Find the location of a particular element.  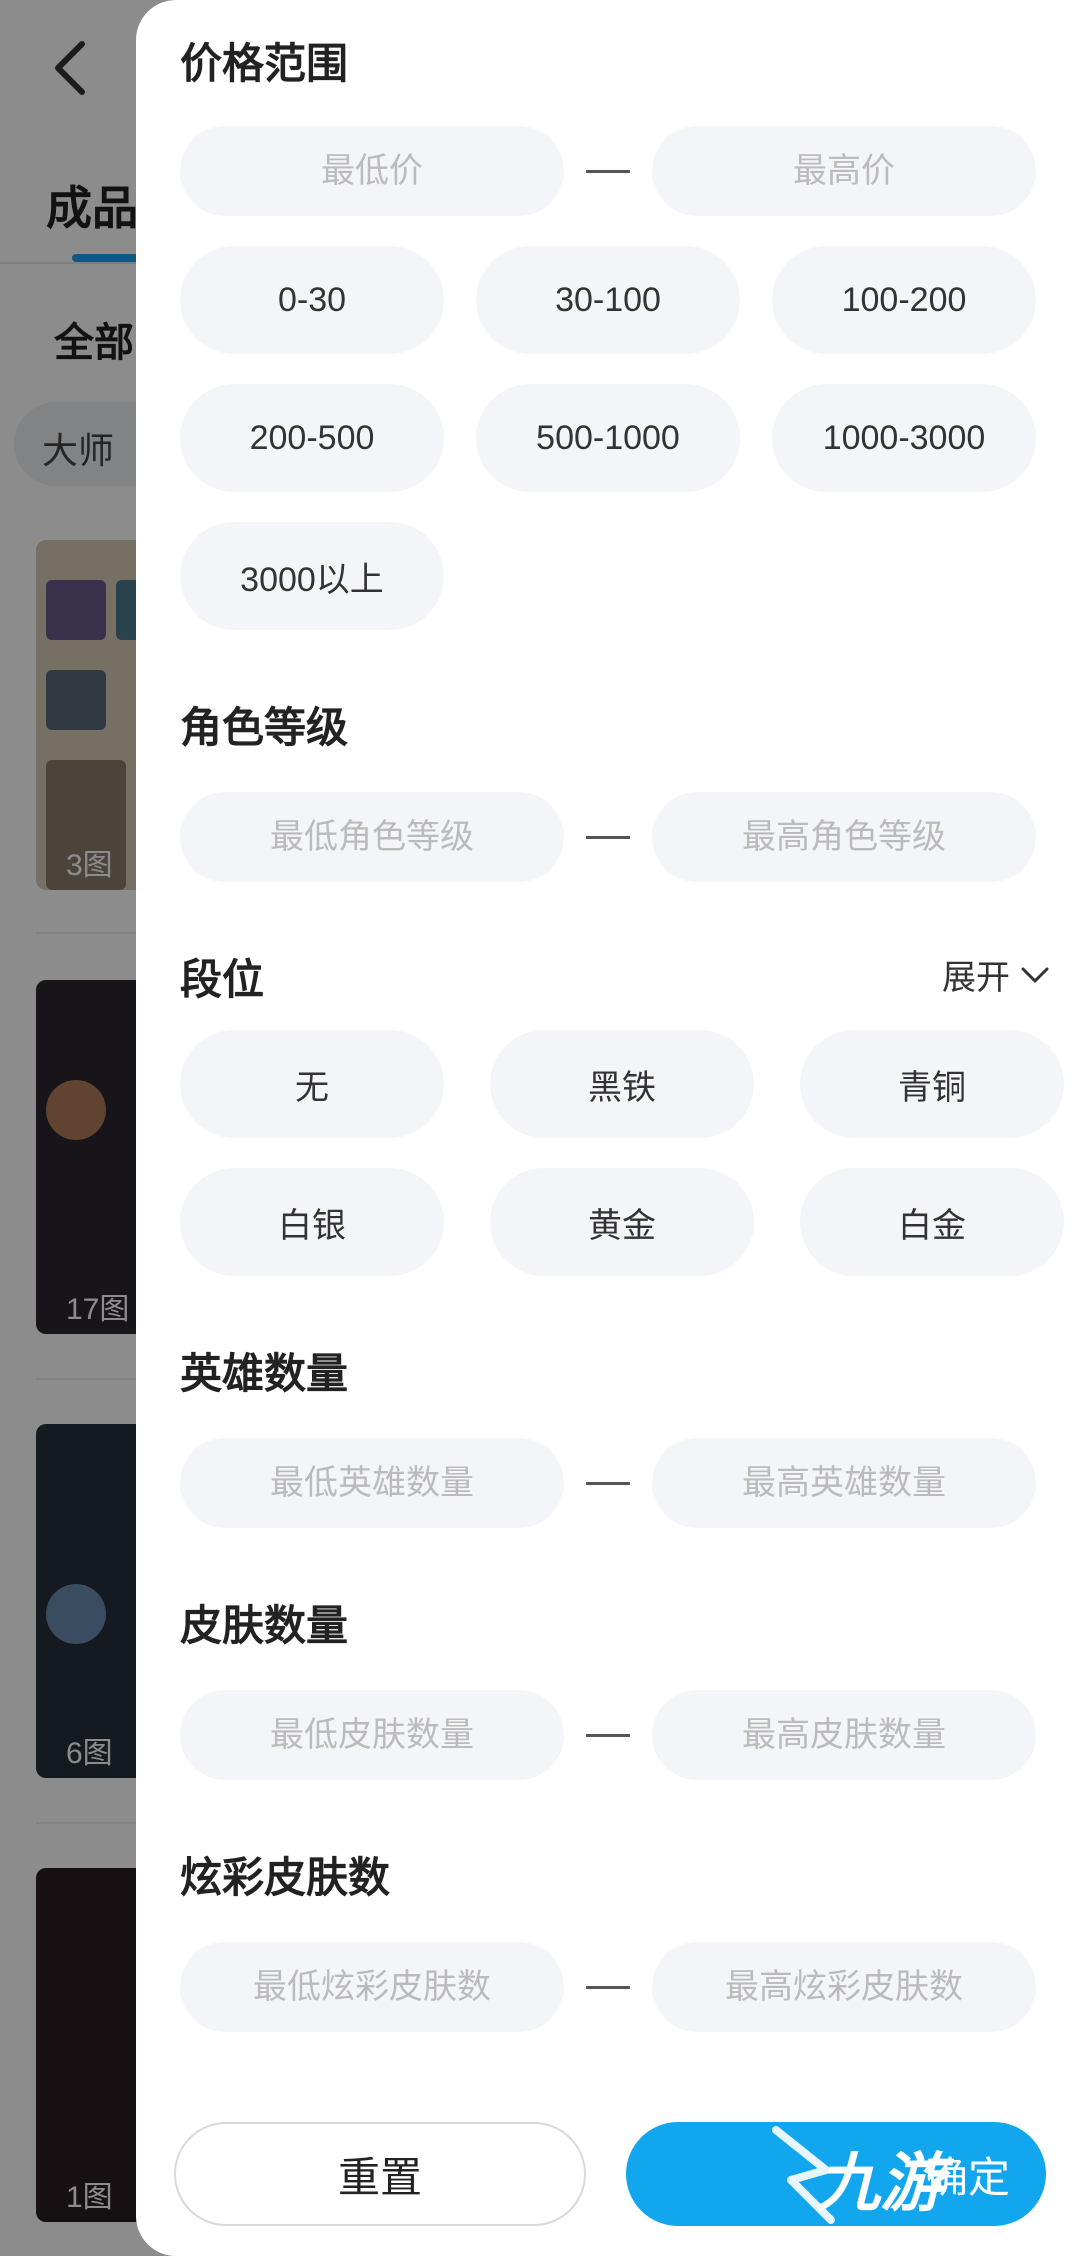

level-min-input: 最低角色等级 is located at coordinates (372, 837).